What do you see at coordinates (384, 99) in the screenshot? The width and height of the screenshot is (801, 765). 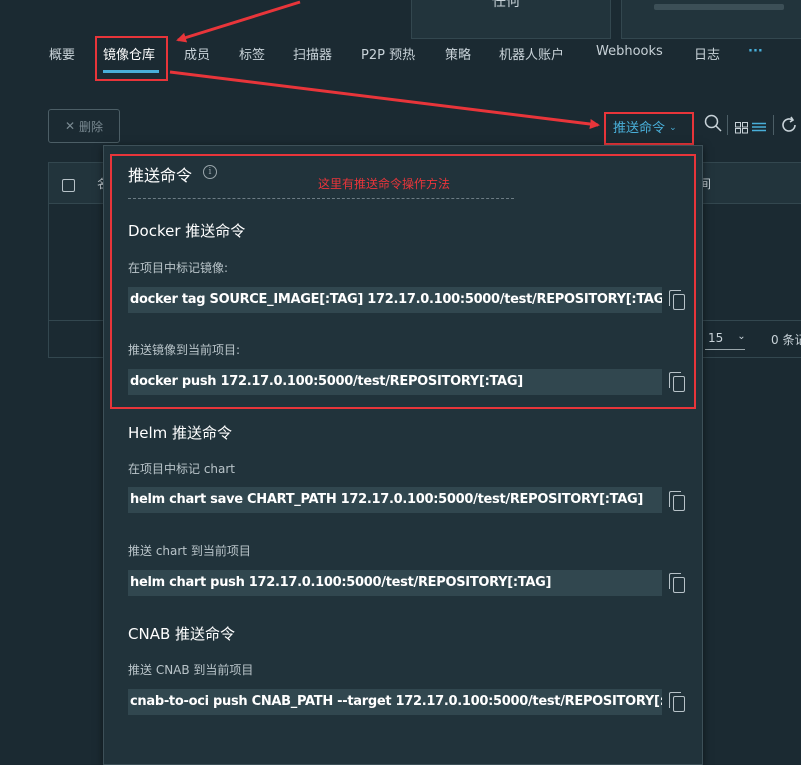 I see `arrow-to-push-command` at bounding box center [384, 99].